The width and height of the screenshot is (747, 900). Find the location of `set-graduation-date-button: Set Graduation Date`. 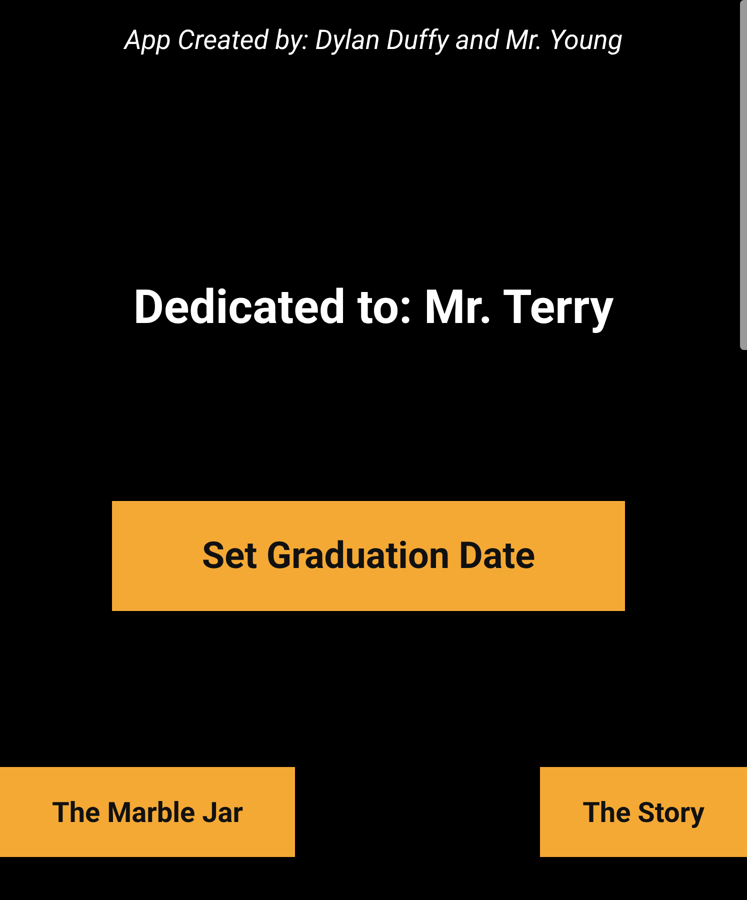

set-graduation-date-button: Set Graduation Date is located at coordinates (368, 556).